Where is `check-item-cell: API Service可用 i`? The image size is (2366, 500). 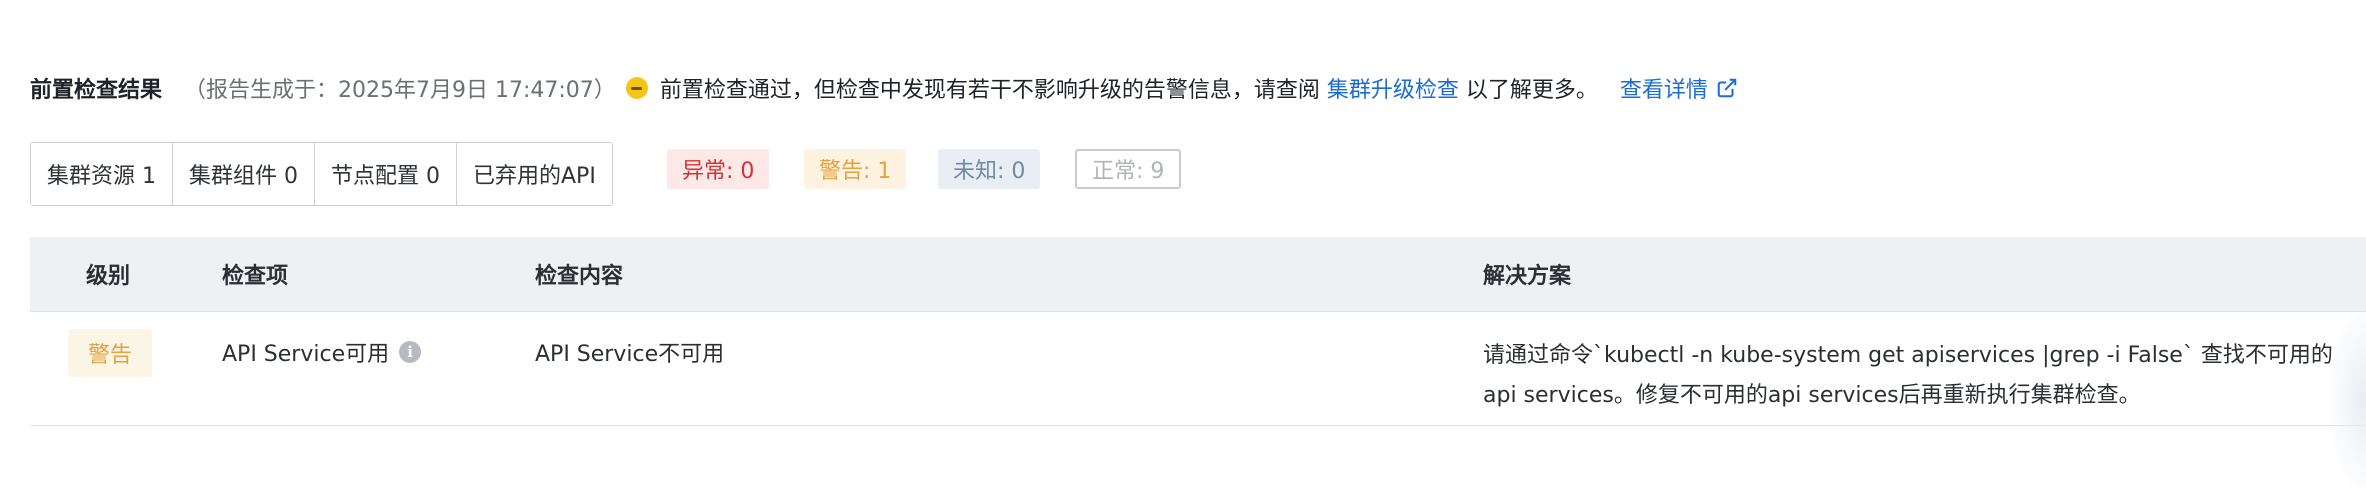 check-item-cell: API Service可用 i is located at coordinates (322, 352).